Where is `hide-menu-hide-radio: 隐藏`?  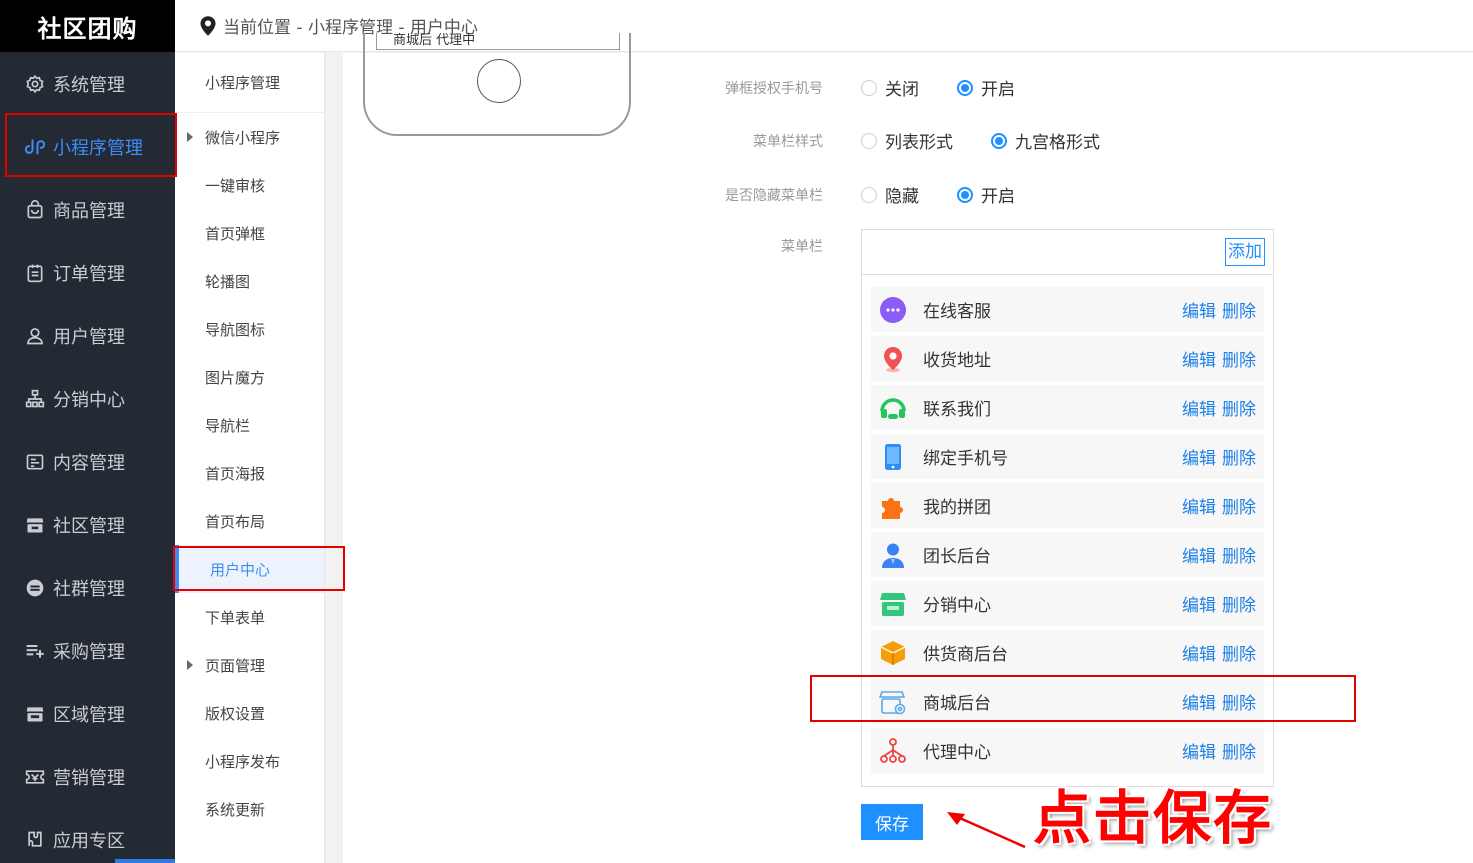 hide-menu-hide-radio: 隐藏 is located at coordinates (890, 194).